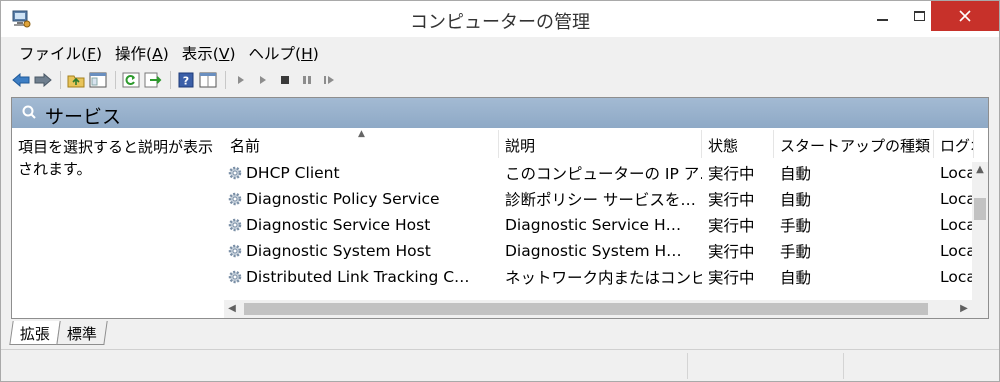  I want to click on service-name: Diagnostic Service Host, so click(338, 225).